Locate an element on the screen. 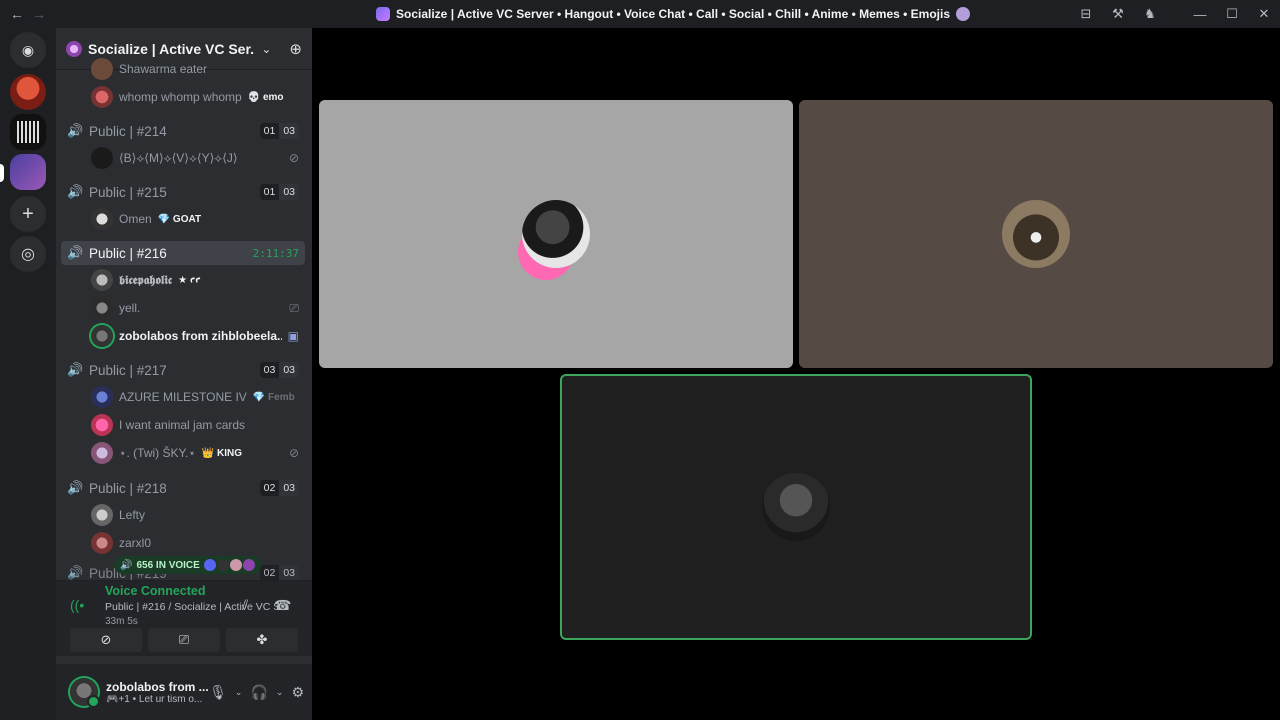 This screenshot has height=720, width=1280. user-name: yell. is located at coordinates (130, 308).